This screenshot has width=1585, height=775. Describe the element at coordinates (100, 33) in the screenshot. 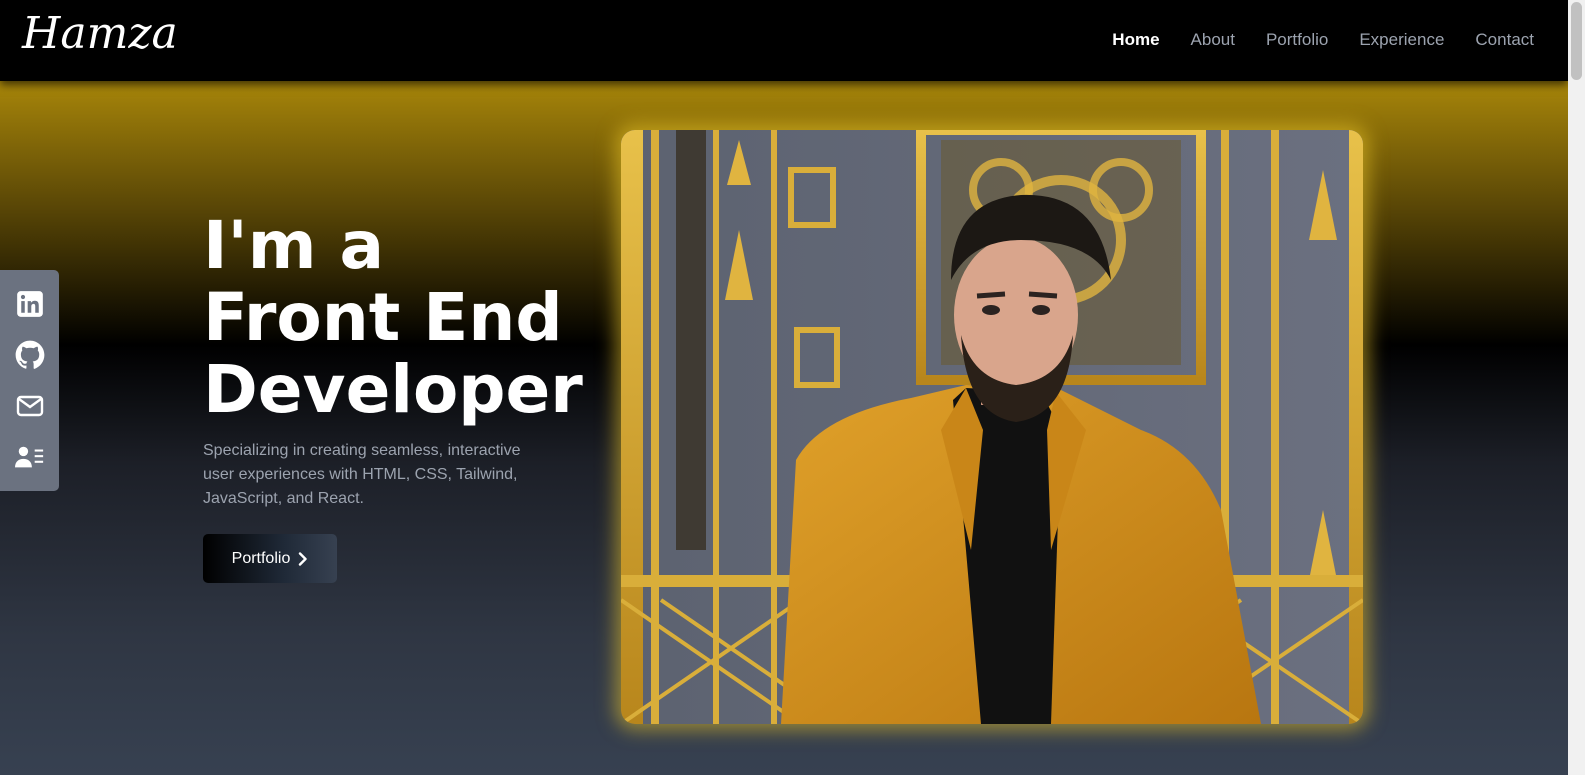

I see `brand-logo: Hamza` at that location.